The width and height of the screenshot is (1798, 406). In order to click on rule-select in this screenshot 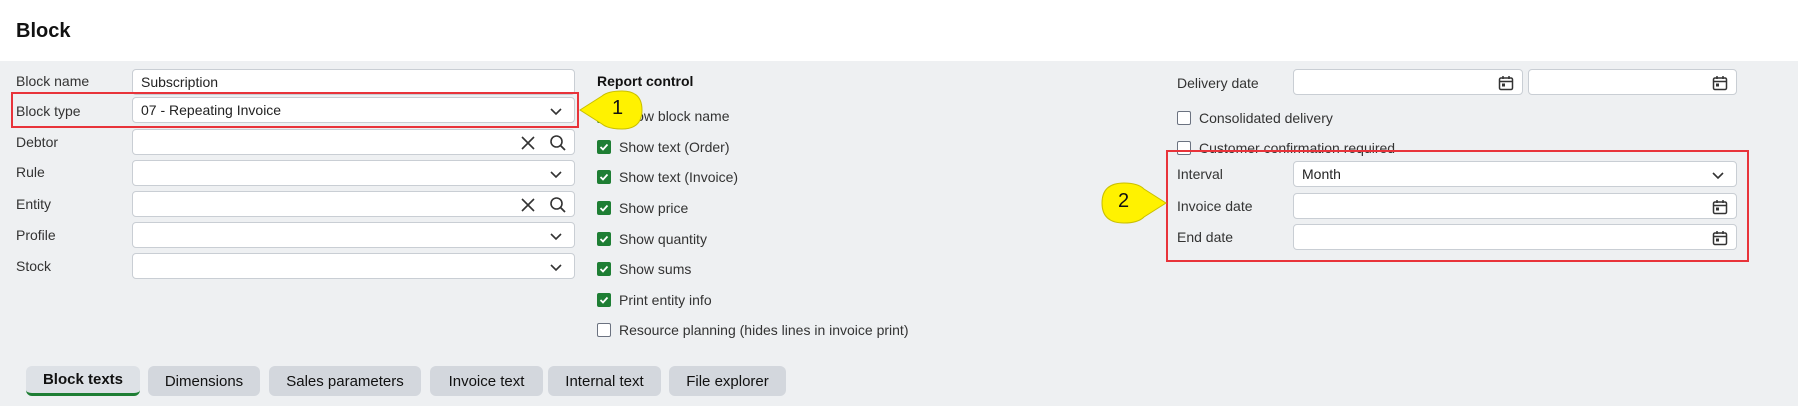, I will do `click(353, 173)`.